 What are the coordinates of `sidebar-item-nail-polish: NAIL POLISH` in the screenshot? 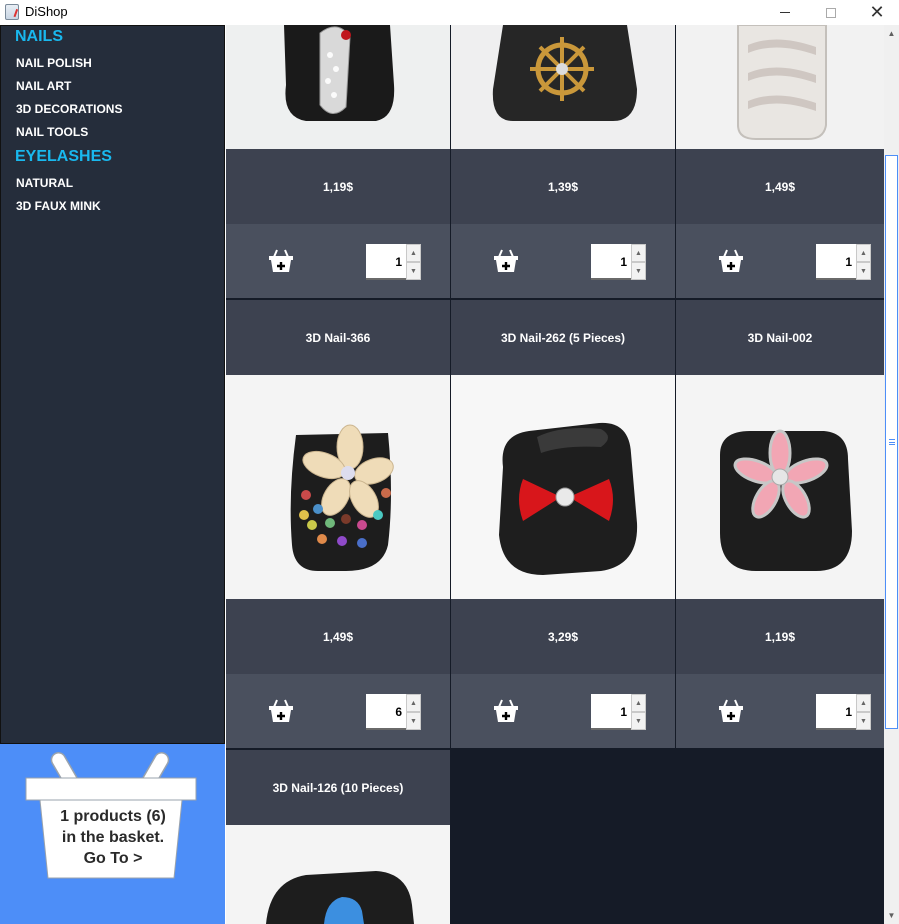 It's located at (54, 63).